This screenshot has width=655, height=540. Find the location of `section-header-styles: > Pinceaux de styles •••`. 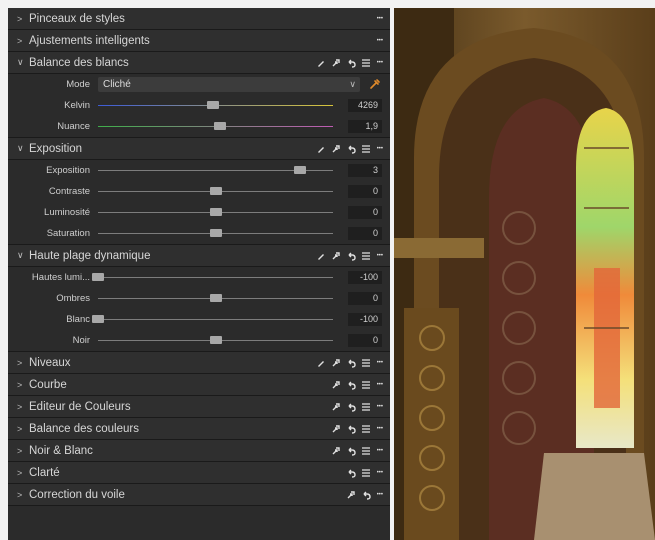

section-header-styles: > Pinceaux de styles ••• is located at coordinates (199, 19).